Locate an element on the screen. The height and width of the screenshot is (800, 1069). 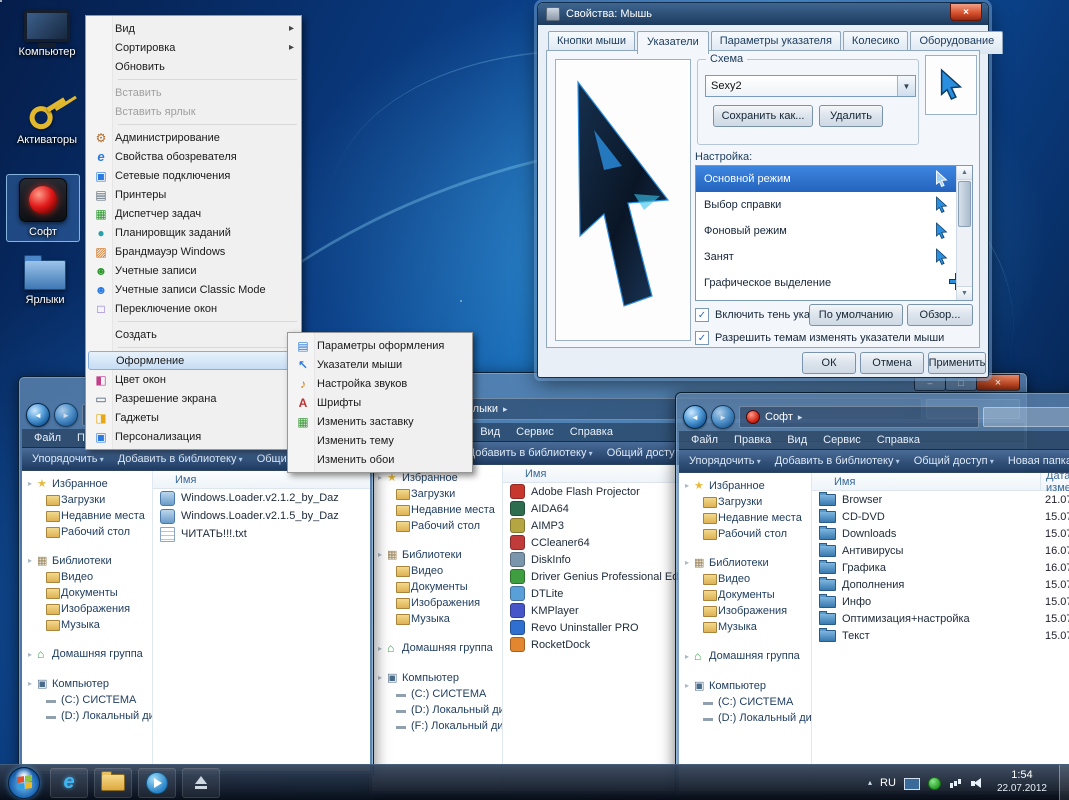
scroll-up-icon is located at coordinates (964, 173).